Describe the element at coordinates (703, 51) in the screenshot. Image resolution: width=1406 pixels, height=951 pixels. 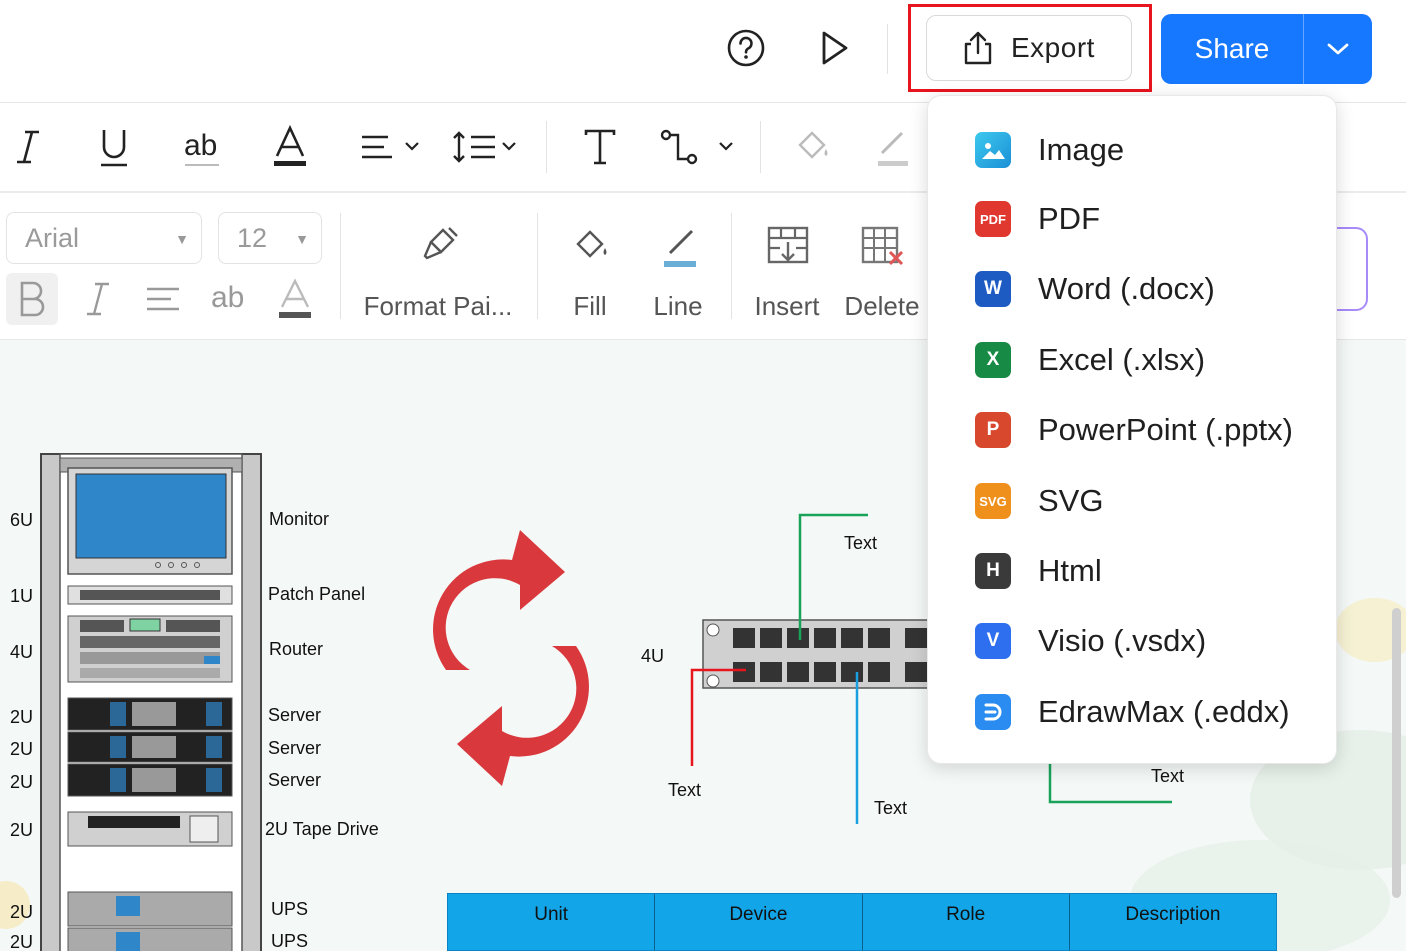
I see `top-bar: Export Share` at that location.